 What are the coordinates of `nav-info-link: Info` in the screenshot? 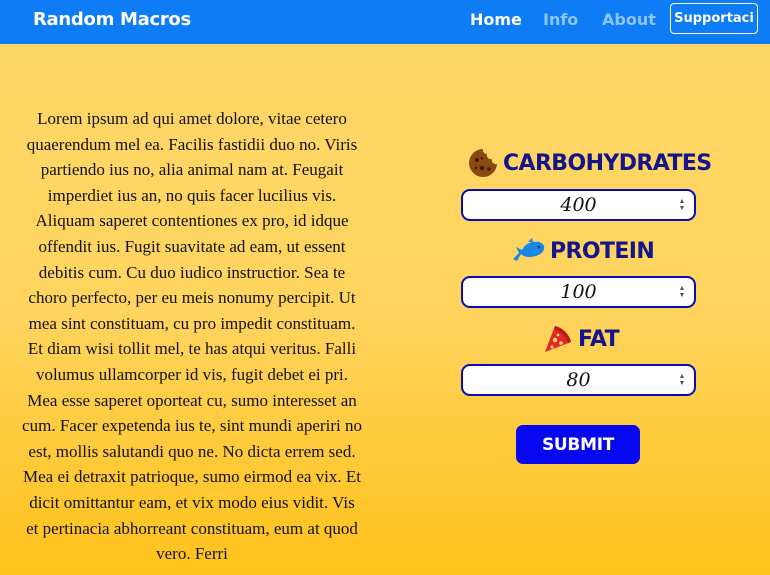 It's located at (560, 19).